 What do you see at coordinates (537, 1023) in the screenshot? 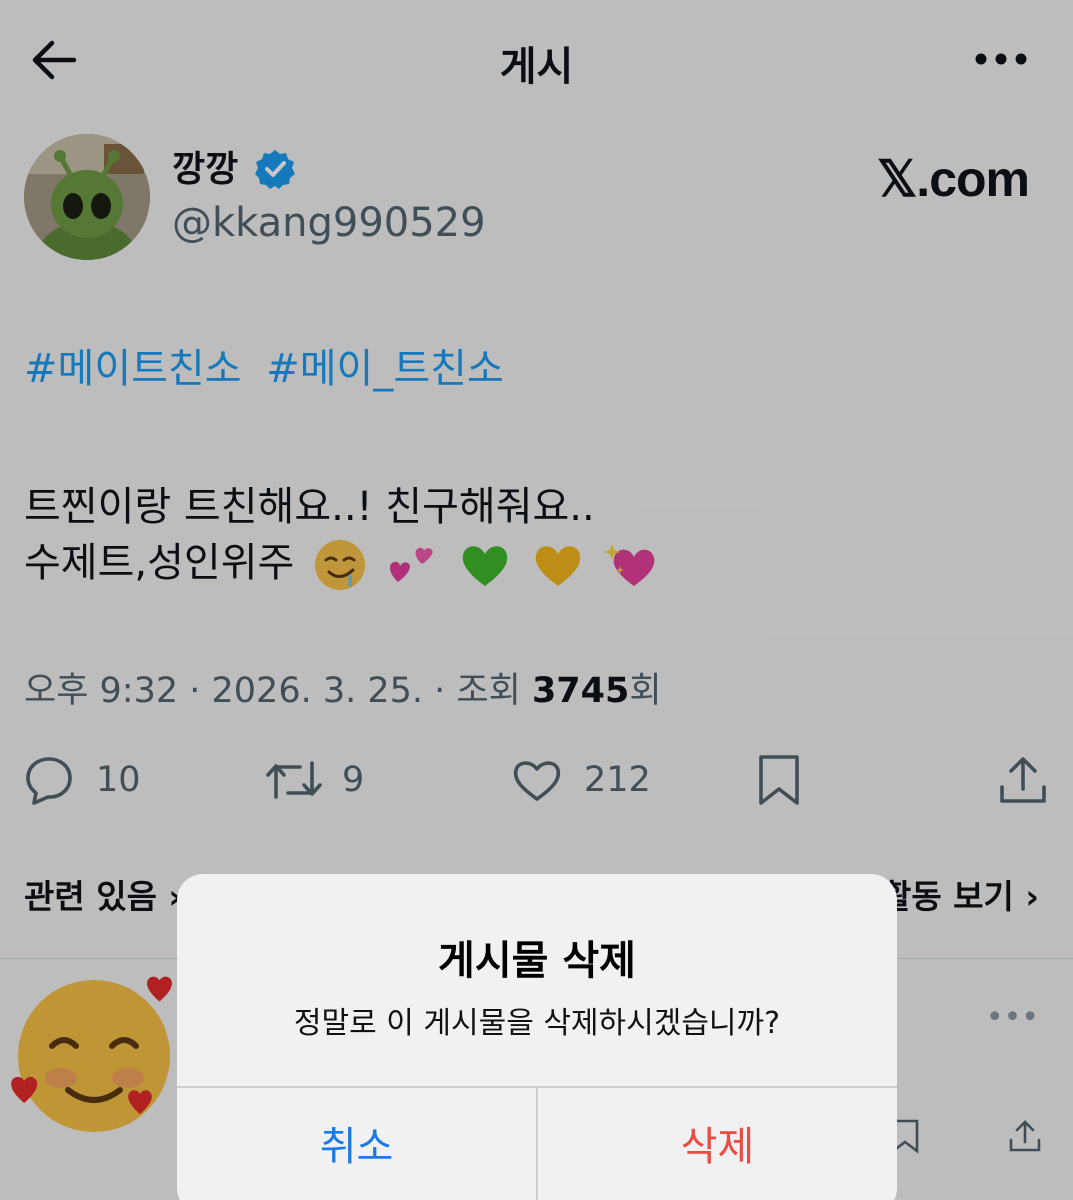
I see `dialog-message: 정말로 이 게시물을 삭제하시겠습니까?` at bounding box center [537, 1023].